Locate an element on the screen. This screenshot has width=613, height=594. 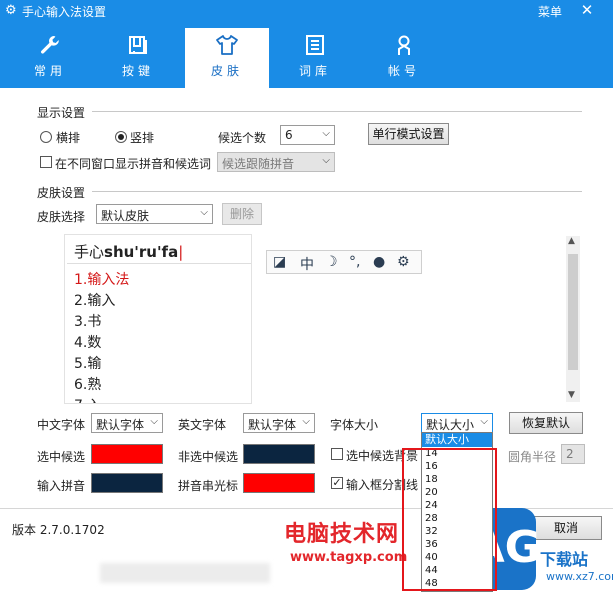
watermark-url: www.tagxp.com is located at coordinates (349, 557).